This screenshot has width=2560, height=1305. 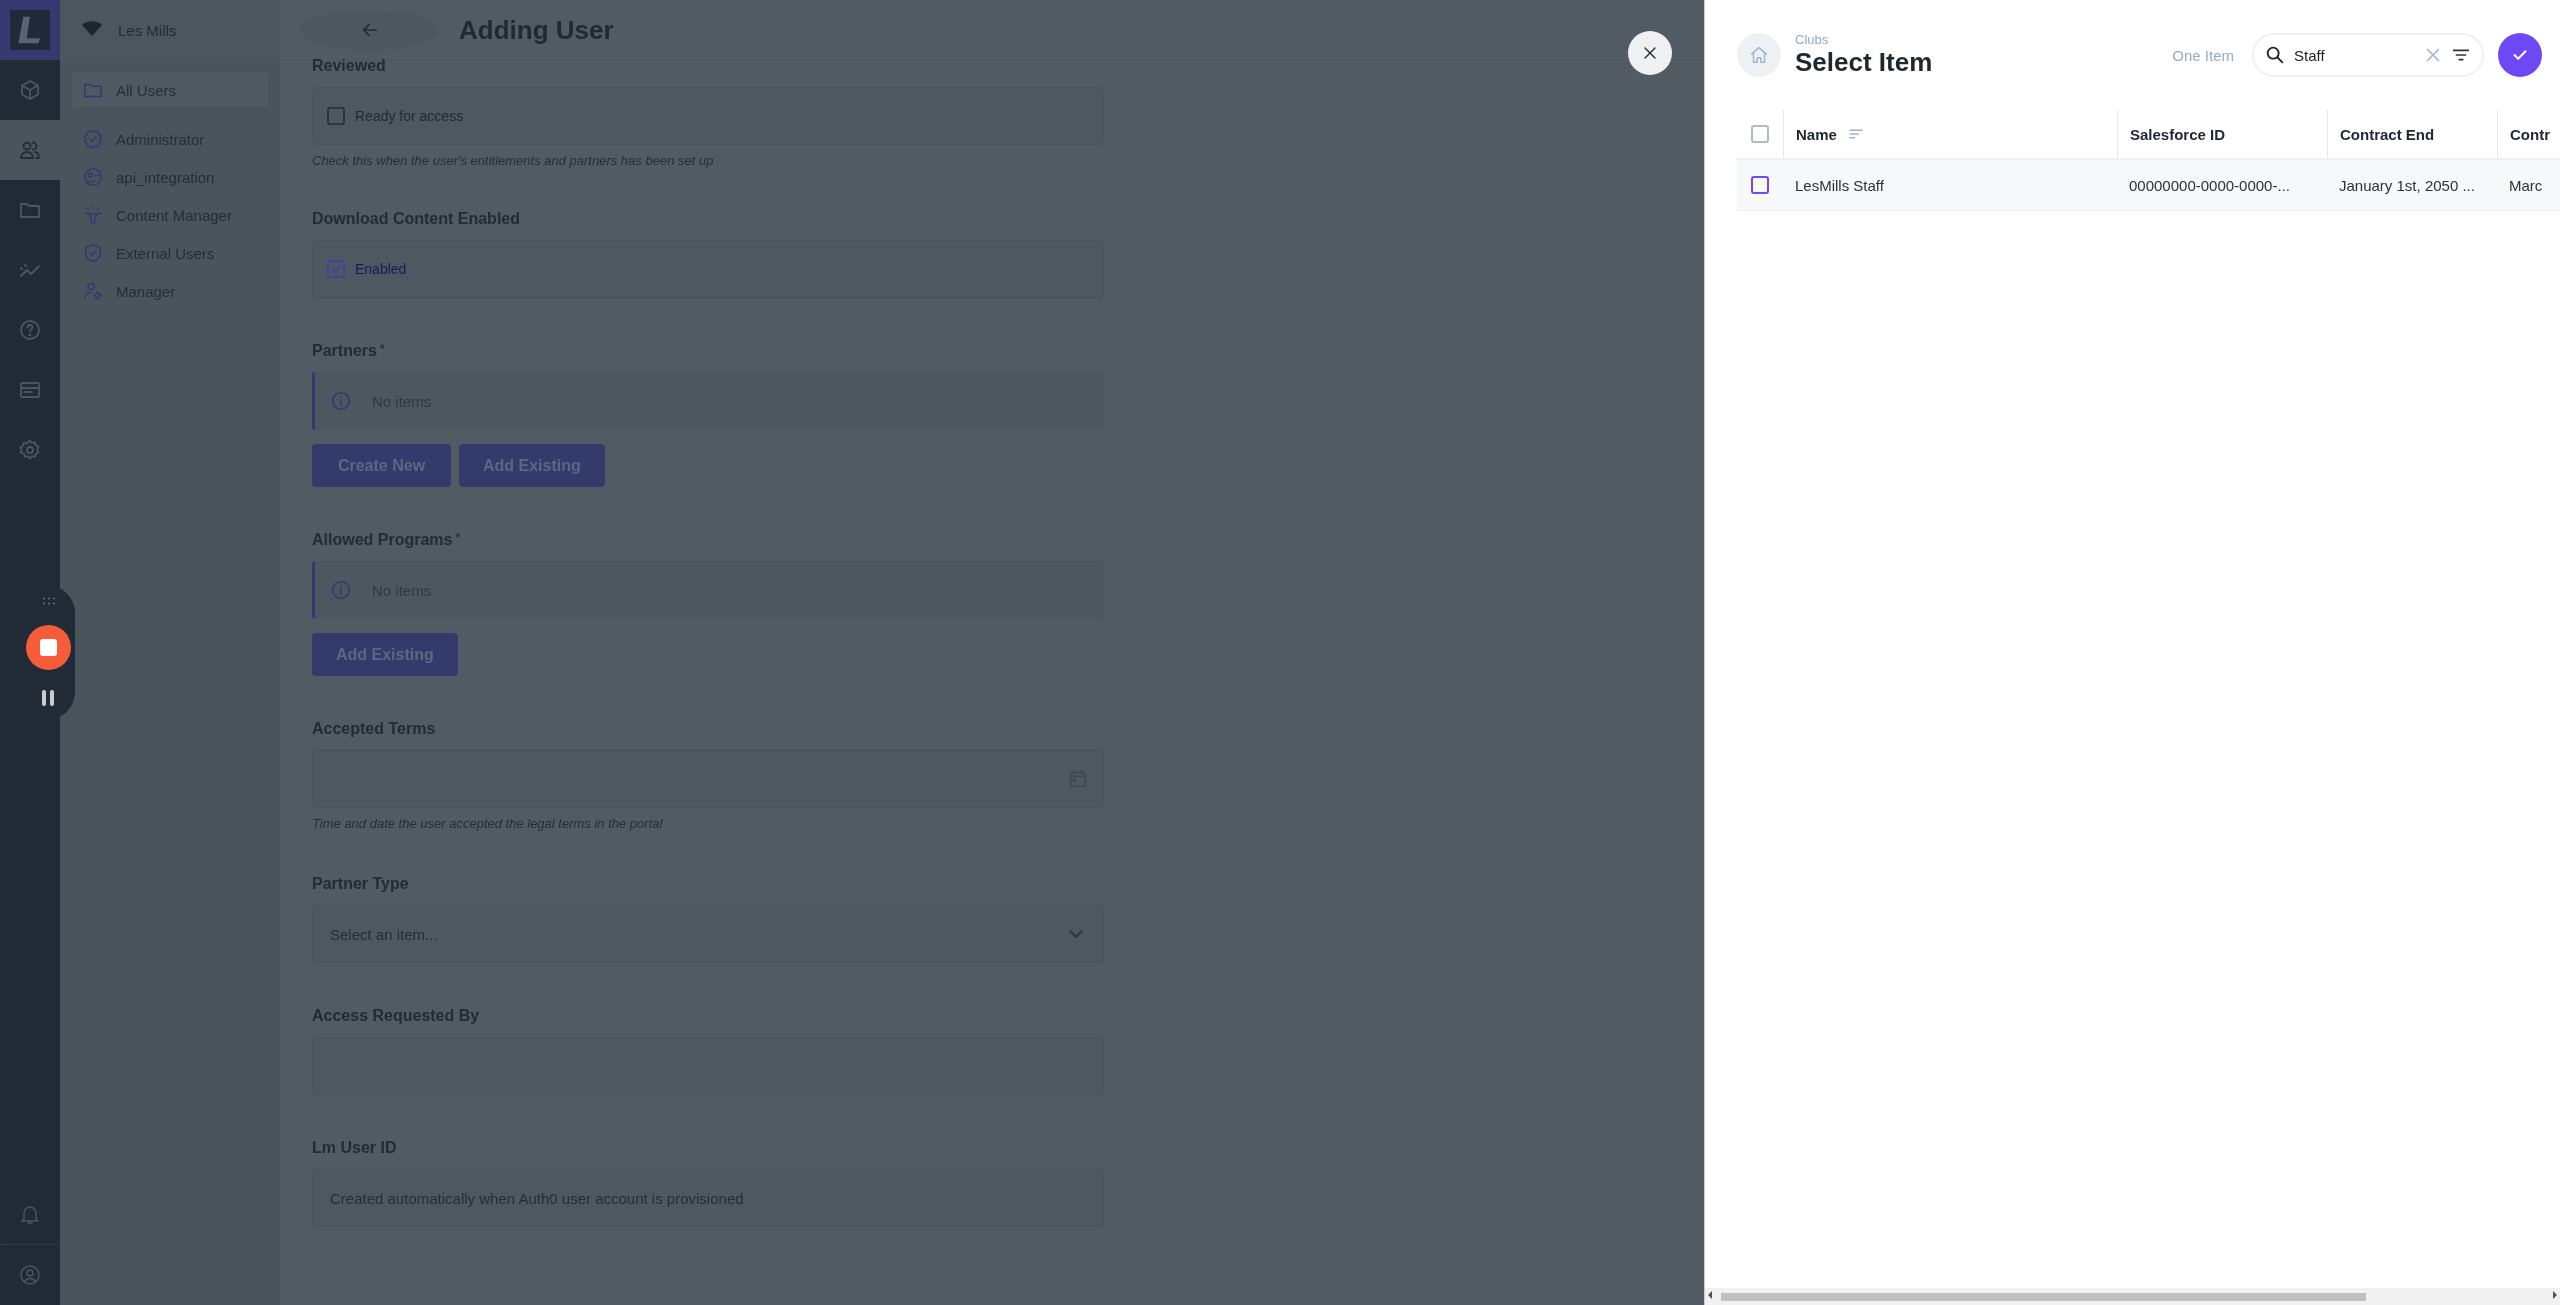 What do you see at coordinates (30, 150) in the screenshot?
I see `users-icon` at bounding box center [30, 150].